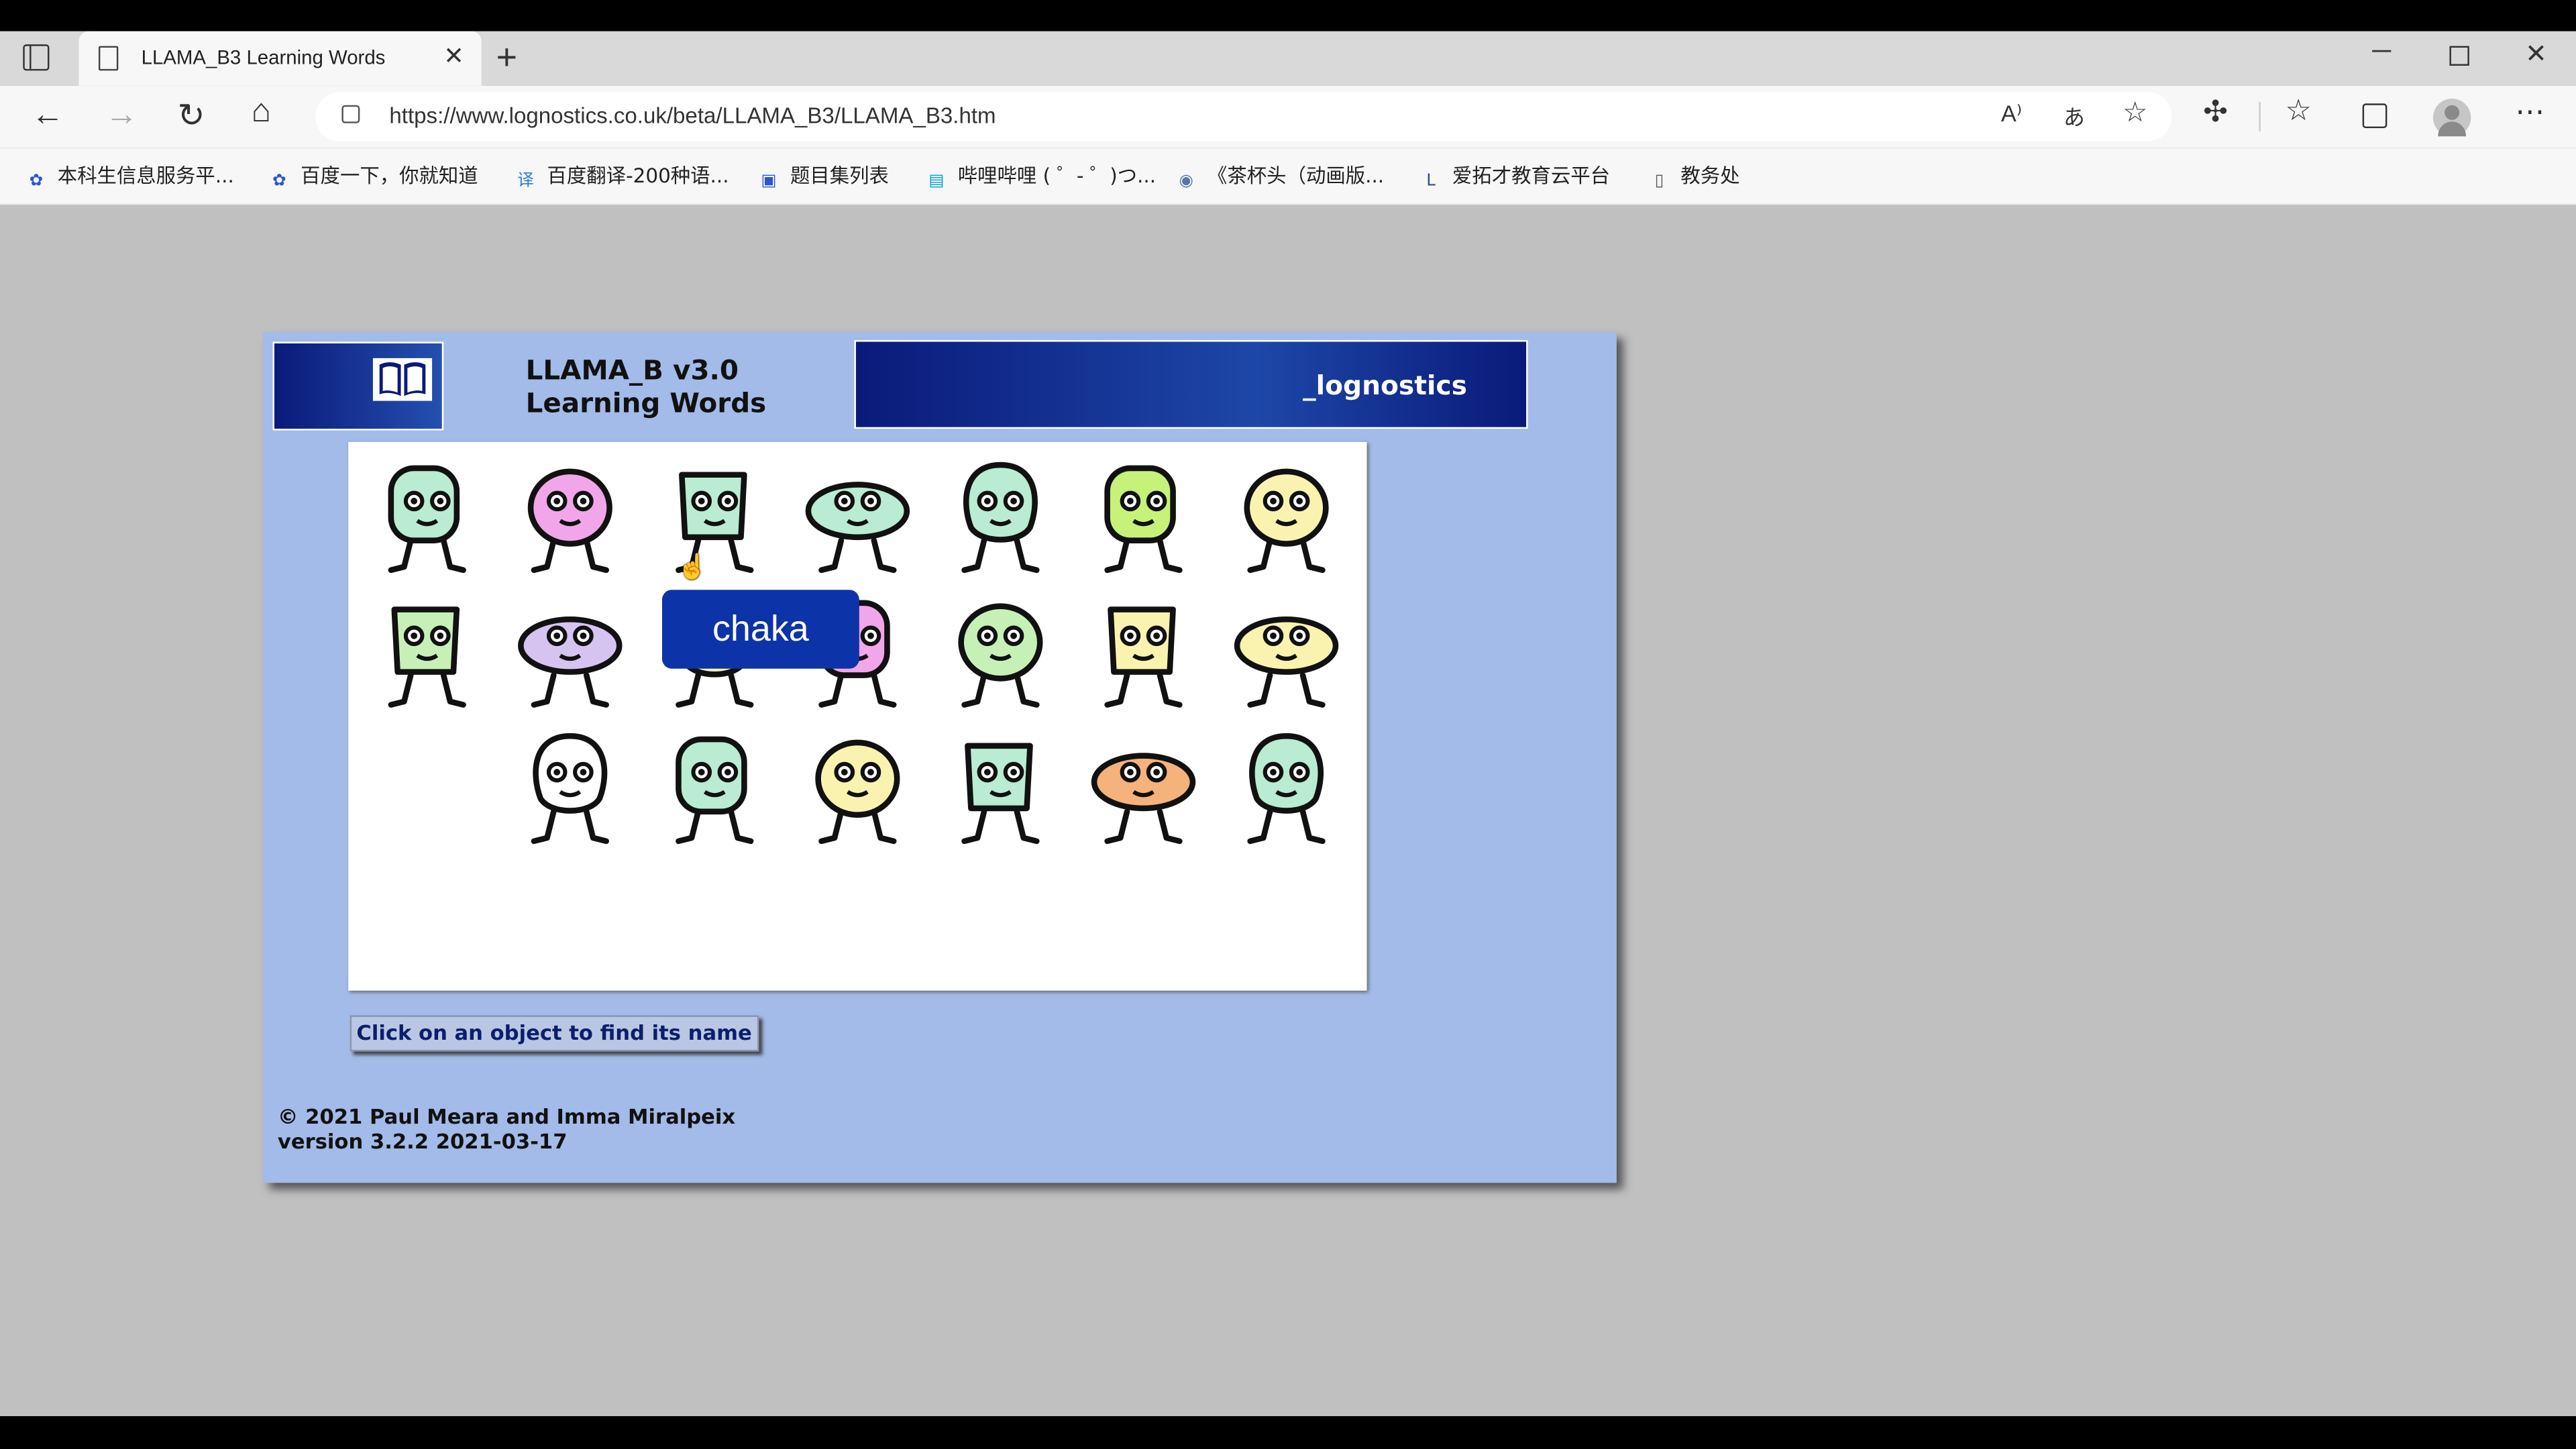  I want to click on favorites-icon: ☆, so click(2299, 111).